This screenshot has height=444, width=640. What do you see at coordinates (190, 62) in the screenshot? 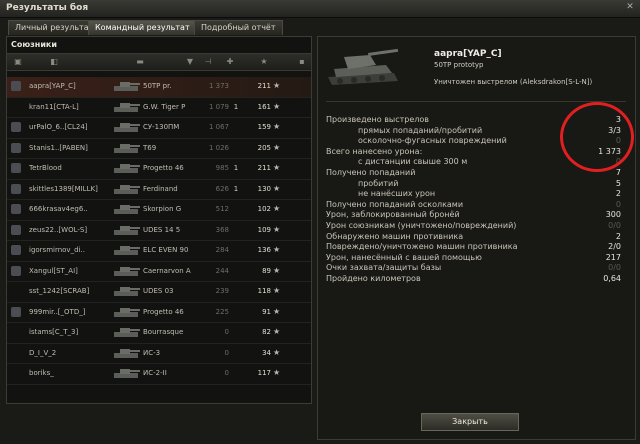
I see `chevron-down-icon: ▼` at bounding box center [190, 62].